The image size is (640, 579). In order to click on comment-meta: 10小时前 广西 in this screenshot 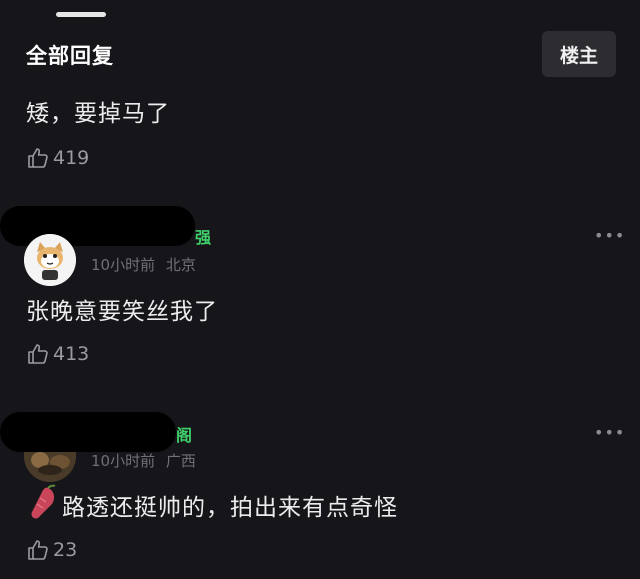, I will do `click(143, 460)`.